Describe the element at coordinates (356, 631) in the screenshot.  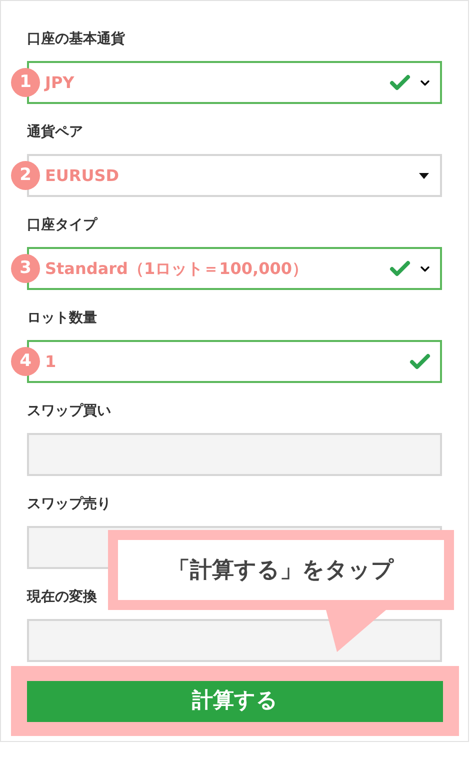
I see `callout-tail` at that location.